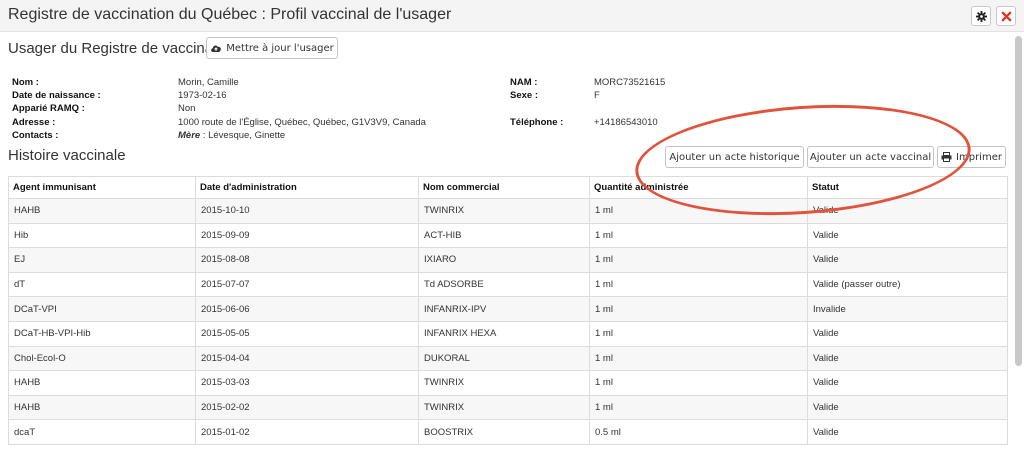 This screenshot has width=1024, height=457. I want to click on usager-section-title: Usager du Registre de vaccination, so click(123, 48).